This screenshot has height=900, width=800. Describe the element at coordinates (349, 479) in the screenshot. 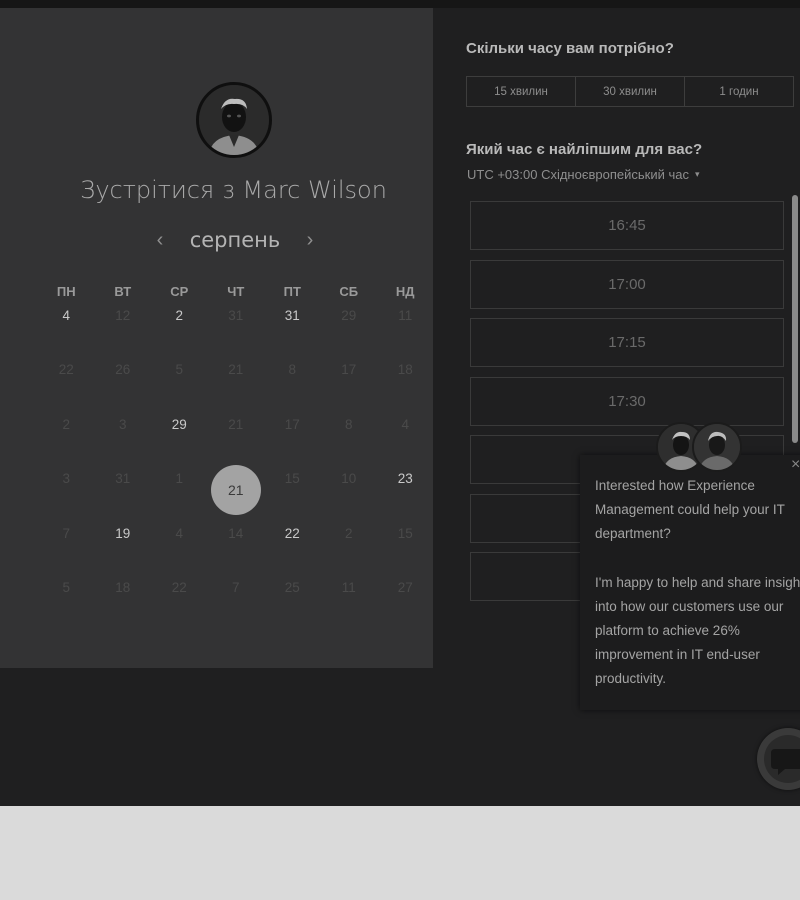

I see `calendar-day-number: 10` at that location.